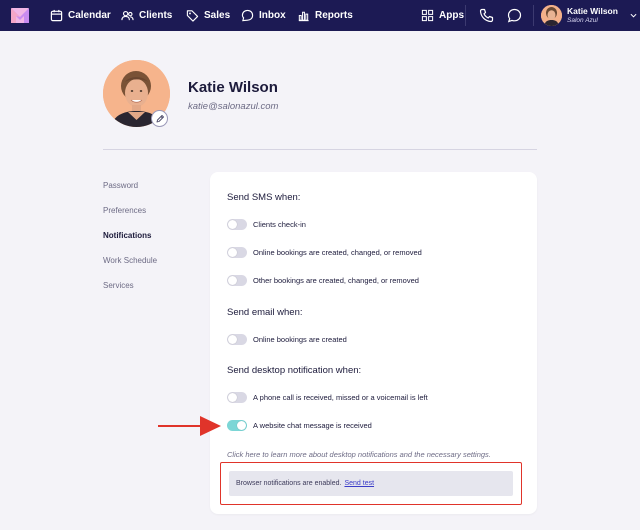 Image resolution: width=640 pixels, height=530 pixels. Describe the element at coordinates (20, 15) in the screenshot. I see `logo-icon` at that location.